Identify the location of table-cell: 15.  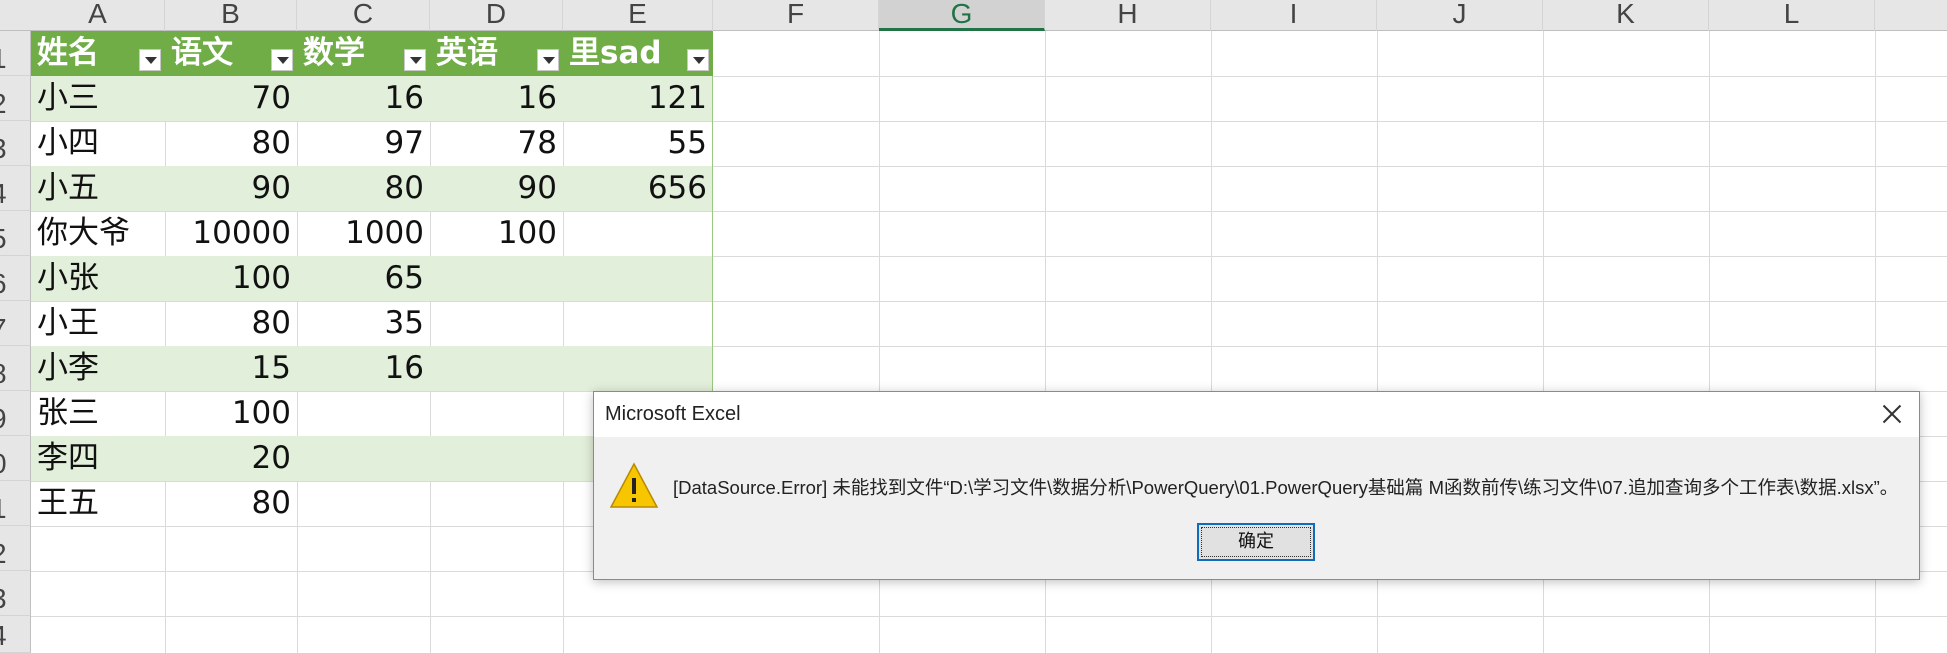
(231, 368).